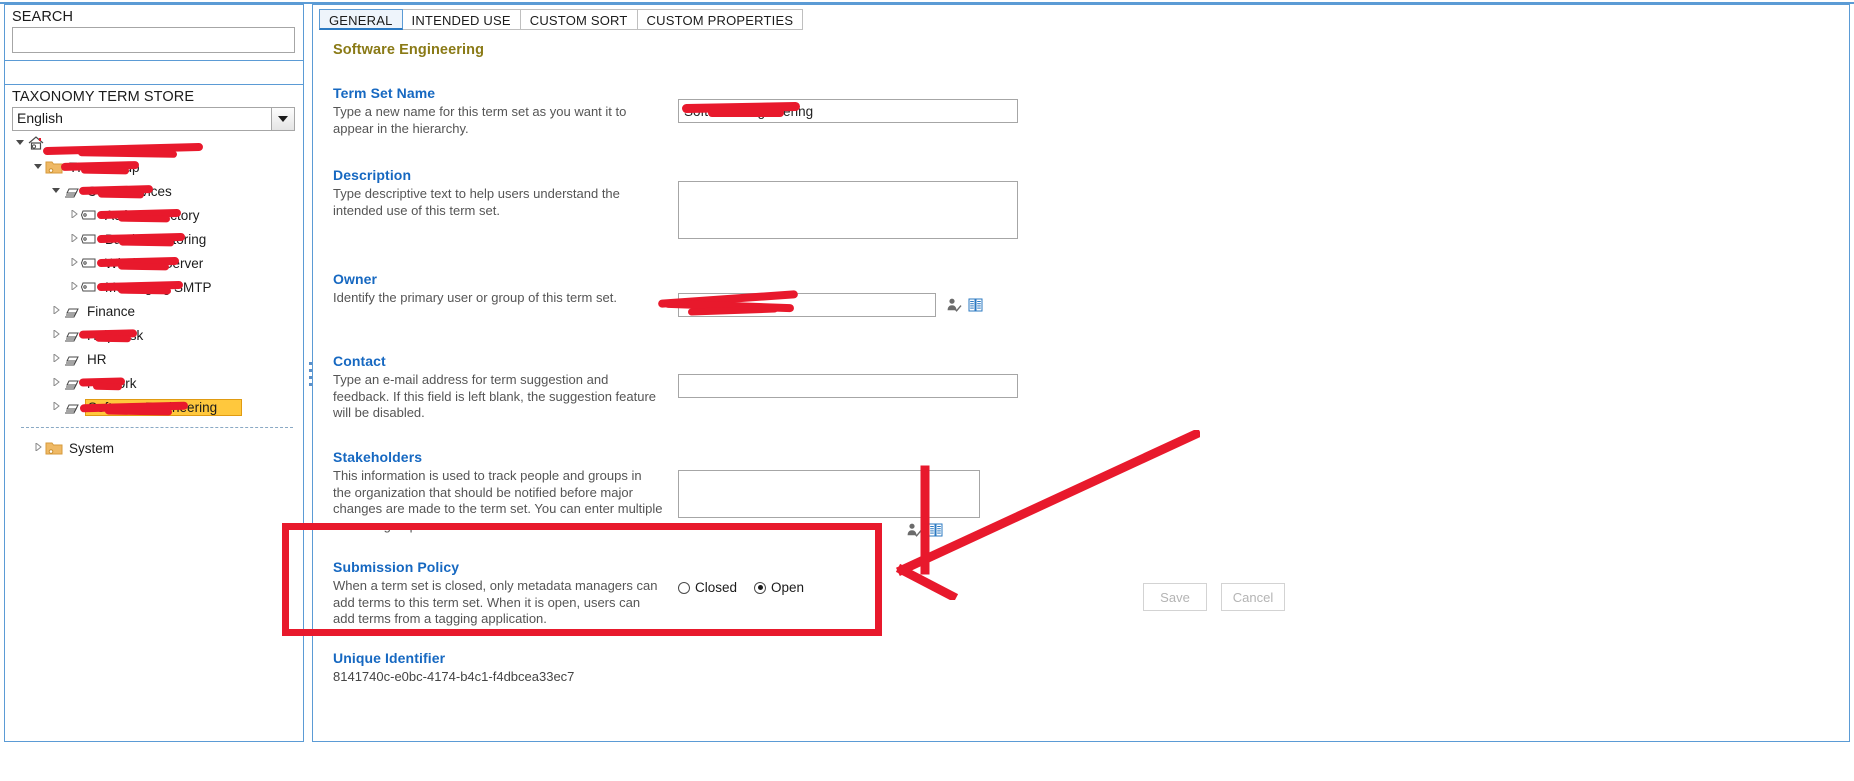 The width and height of the screenshot is (1854, 781). I want to click on tree-item-label: Finance, so click(111, 311).